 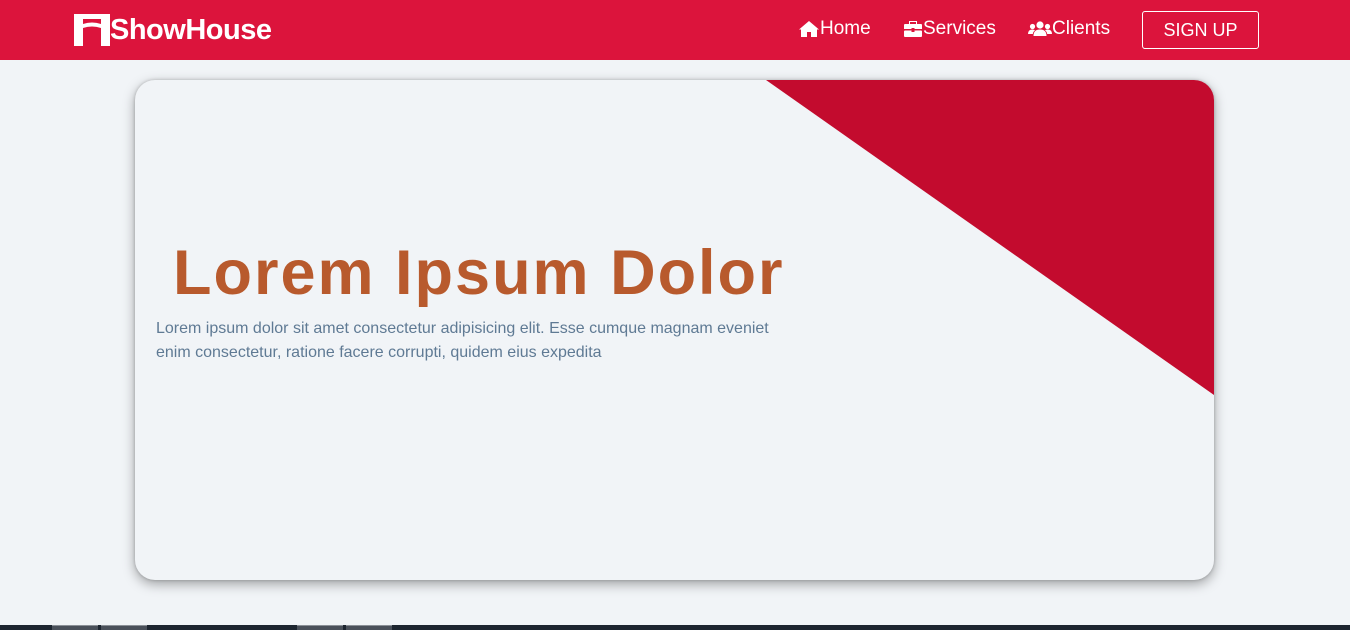 What do you see at coordinates (809, 29) in the screenshot?
I see `house-icon` at bounding box center [809, 29].